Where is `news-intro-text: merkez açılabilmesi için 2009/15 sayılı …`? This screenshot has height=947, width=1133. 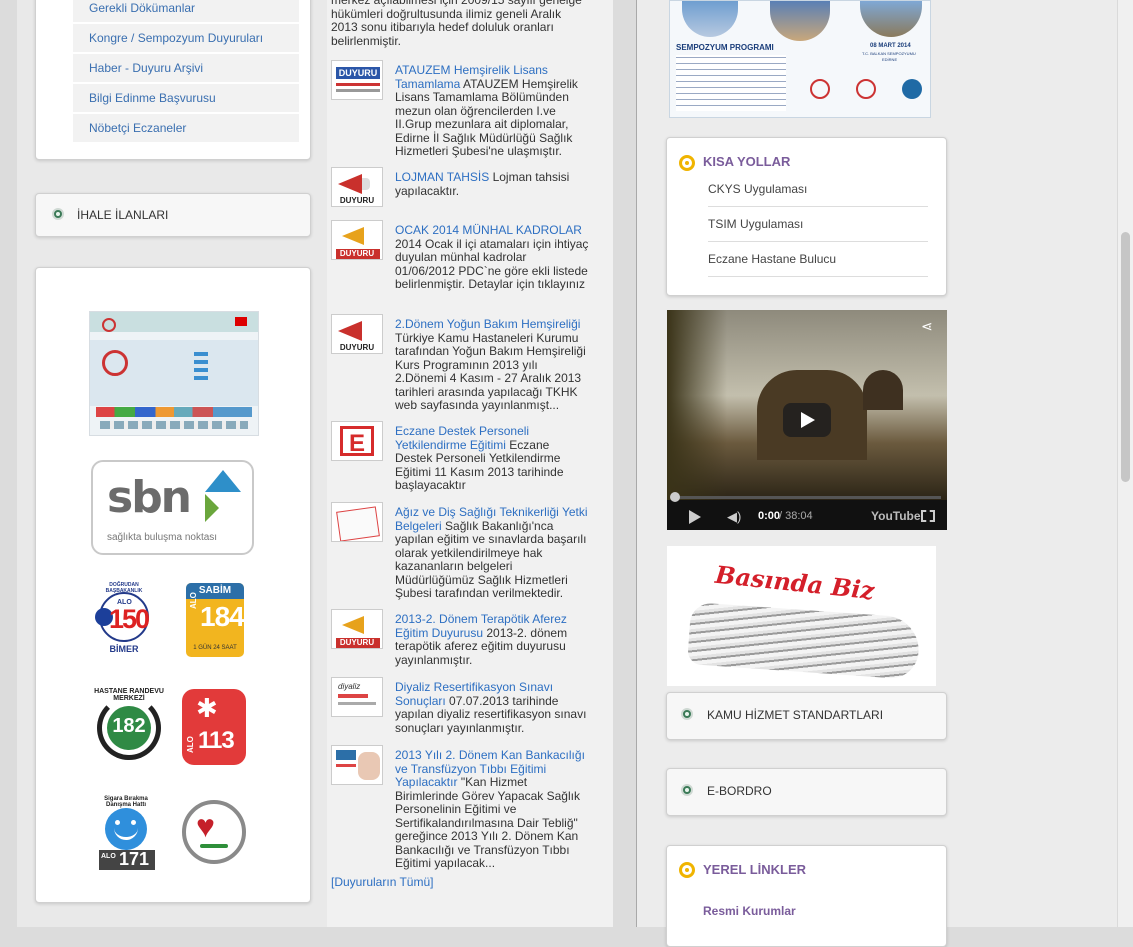
news-intro-text: merkez açılabilmesi için 2009/15 sayılı … is located at coordinates (456, 24).